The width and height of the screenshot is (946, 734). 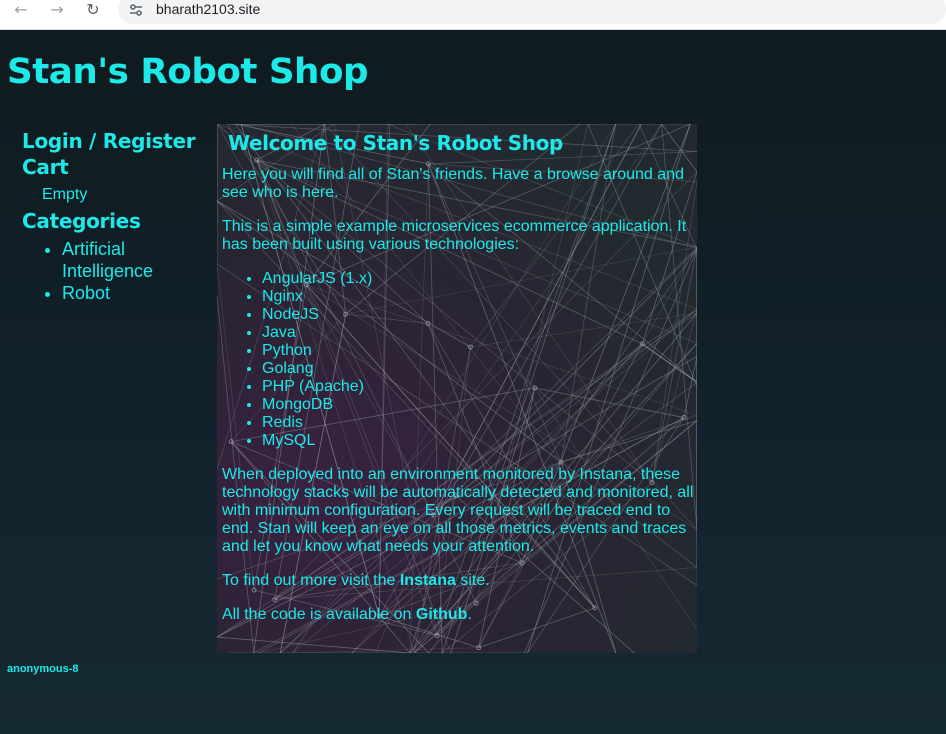 What do you see at coordinates (395, 143) in the screenshot?
I see `welcome-title: Welcome to Stan's Robot Shop` at bounding box center [395, 143].